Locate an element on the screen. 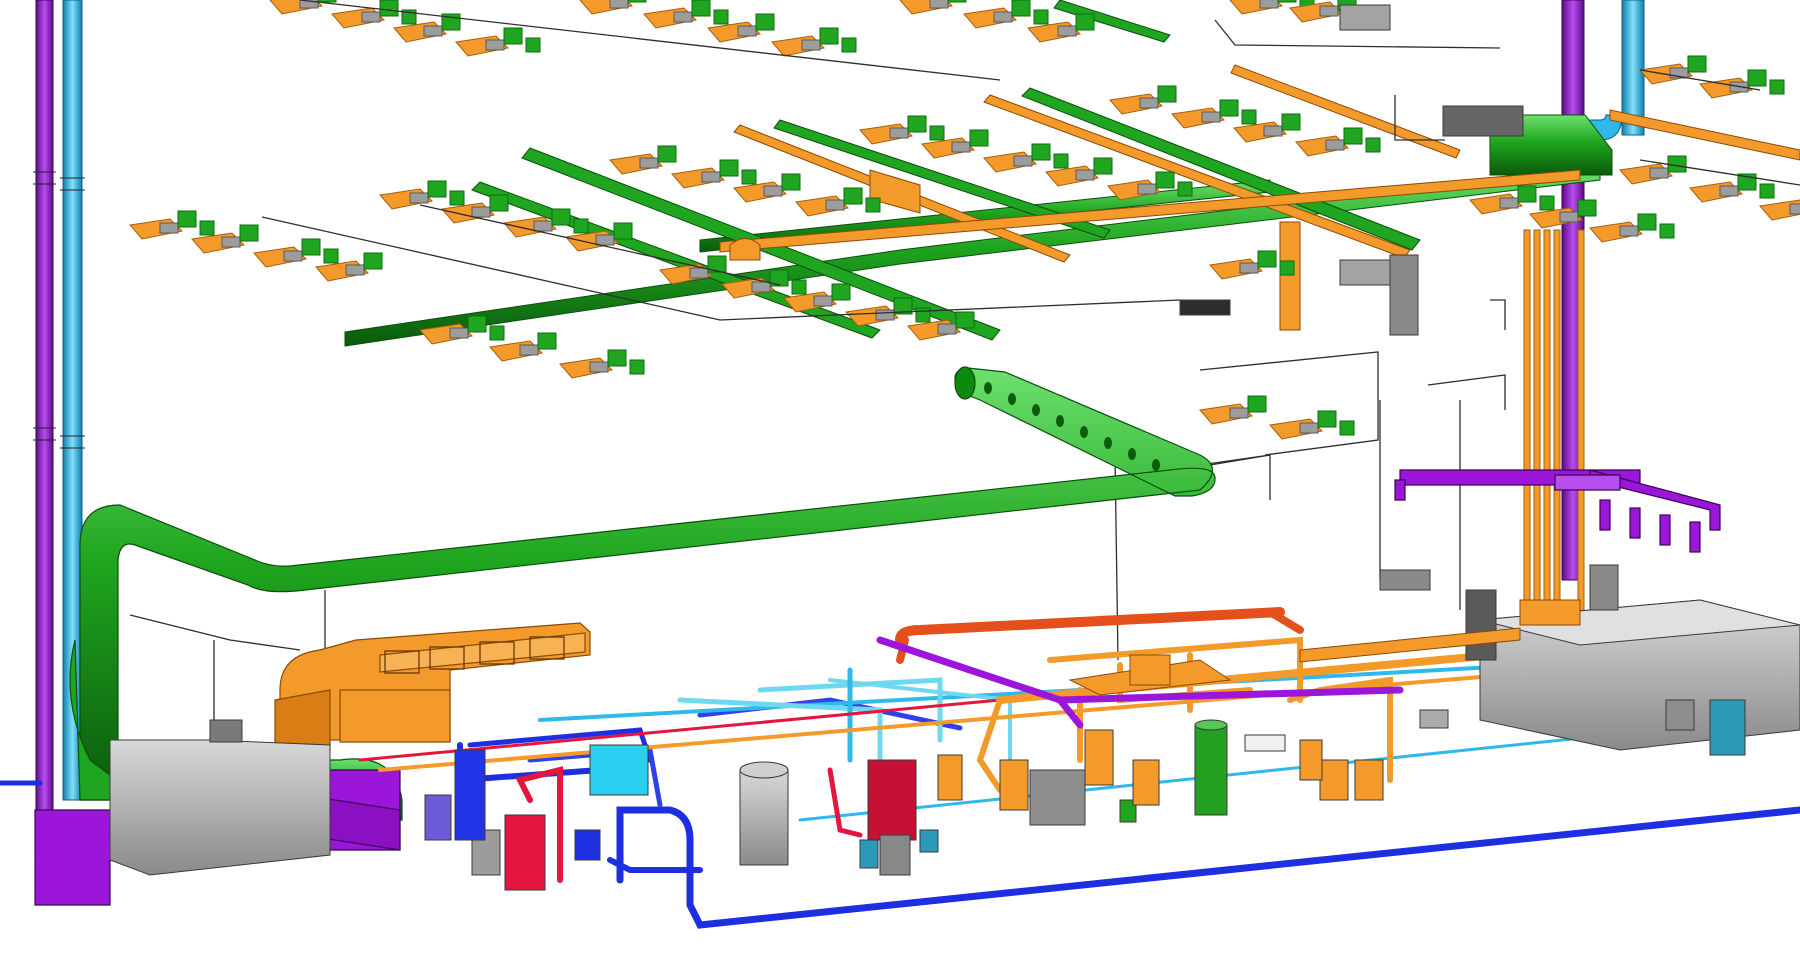  red-boiler is located at coordinates (525, 852).